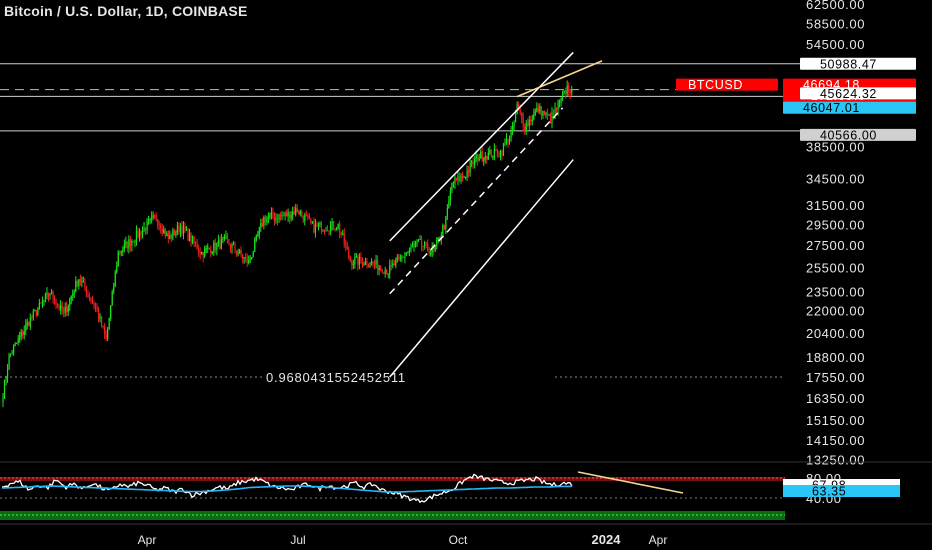  Describe the element at coordinates (835, 267) in the screenshot. I see `price-tick-label: 25500.00` at that location.